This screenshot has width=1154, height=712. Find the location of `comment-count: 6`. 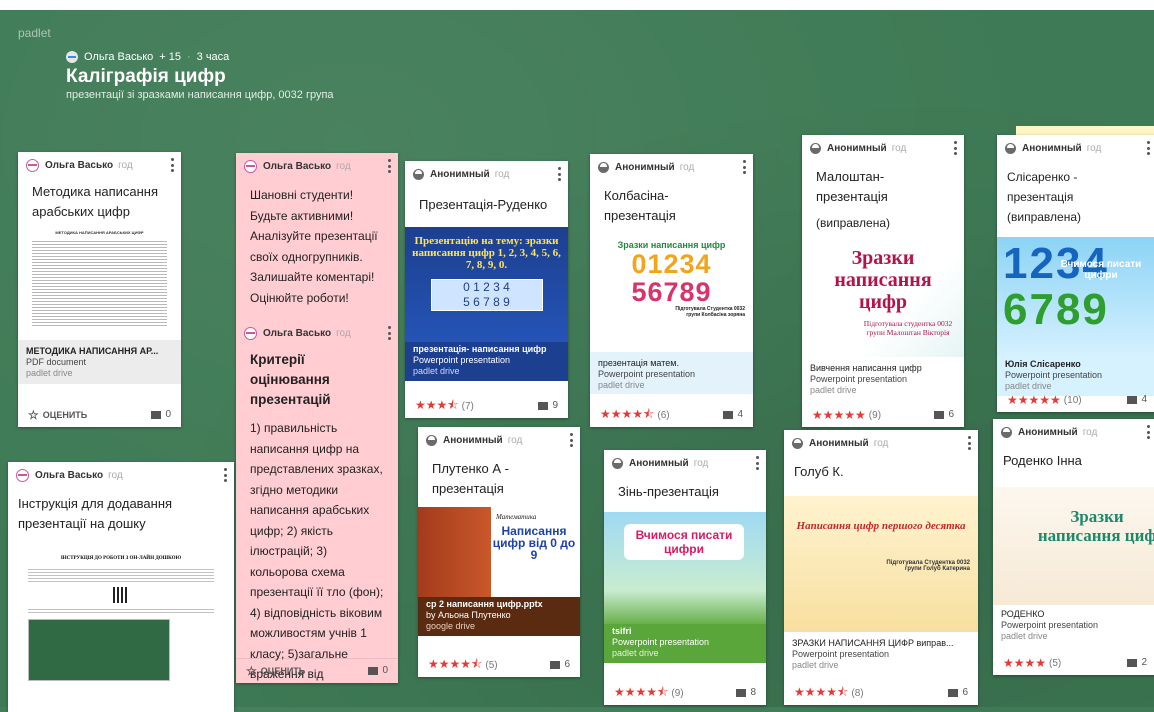

comment-count: 6 is located at coordinates (965, 692).